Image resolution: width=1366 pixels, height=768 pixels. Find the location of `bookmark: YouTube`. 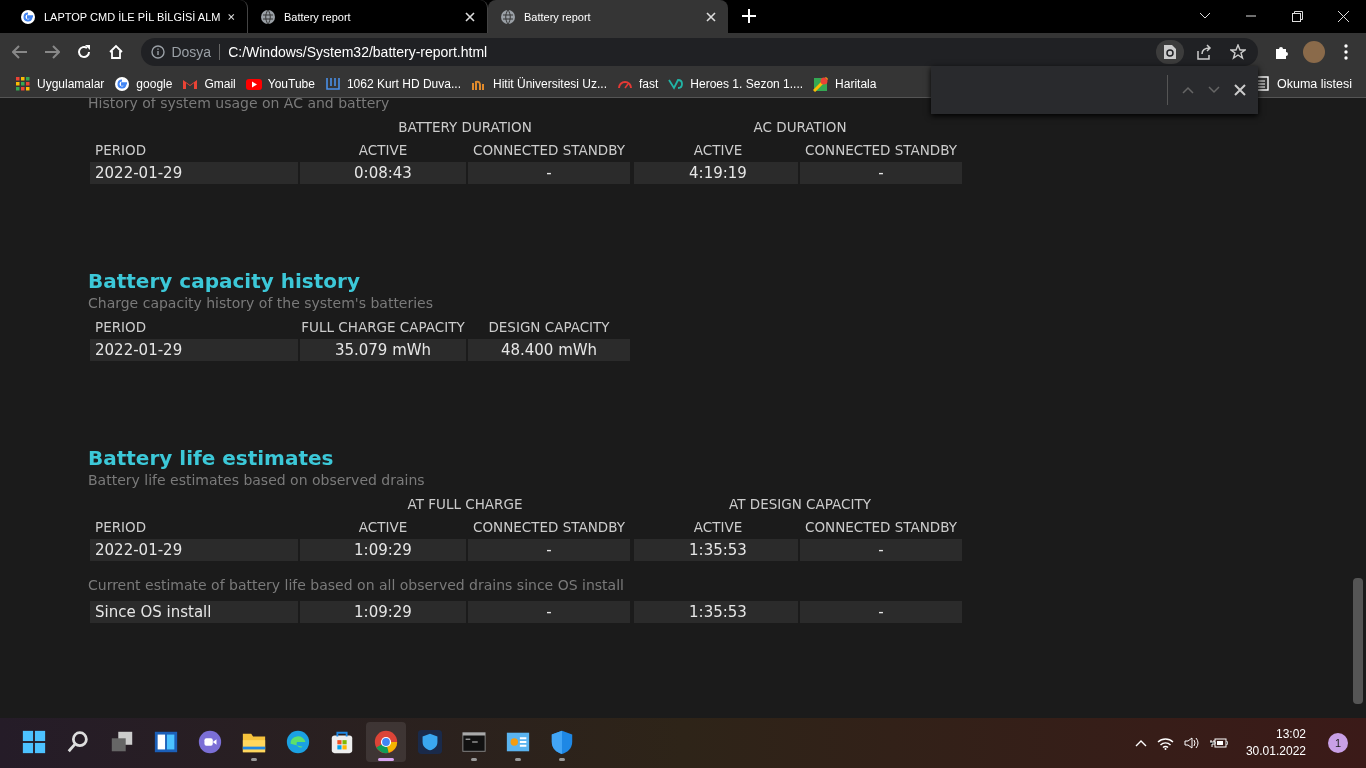

bookmark: YouTube is located at coordinates (280, 83).